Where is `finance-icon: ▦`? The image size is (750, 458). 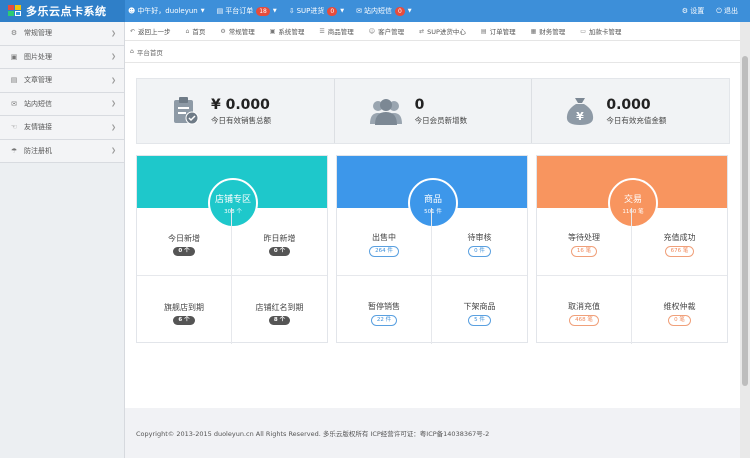
finance-icon: ▦ is located at coordinates (533, 31).